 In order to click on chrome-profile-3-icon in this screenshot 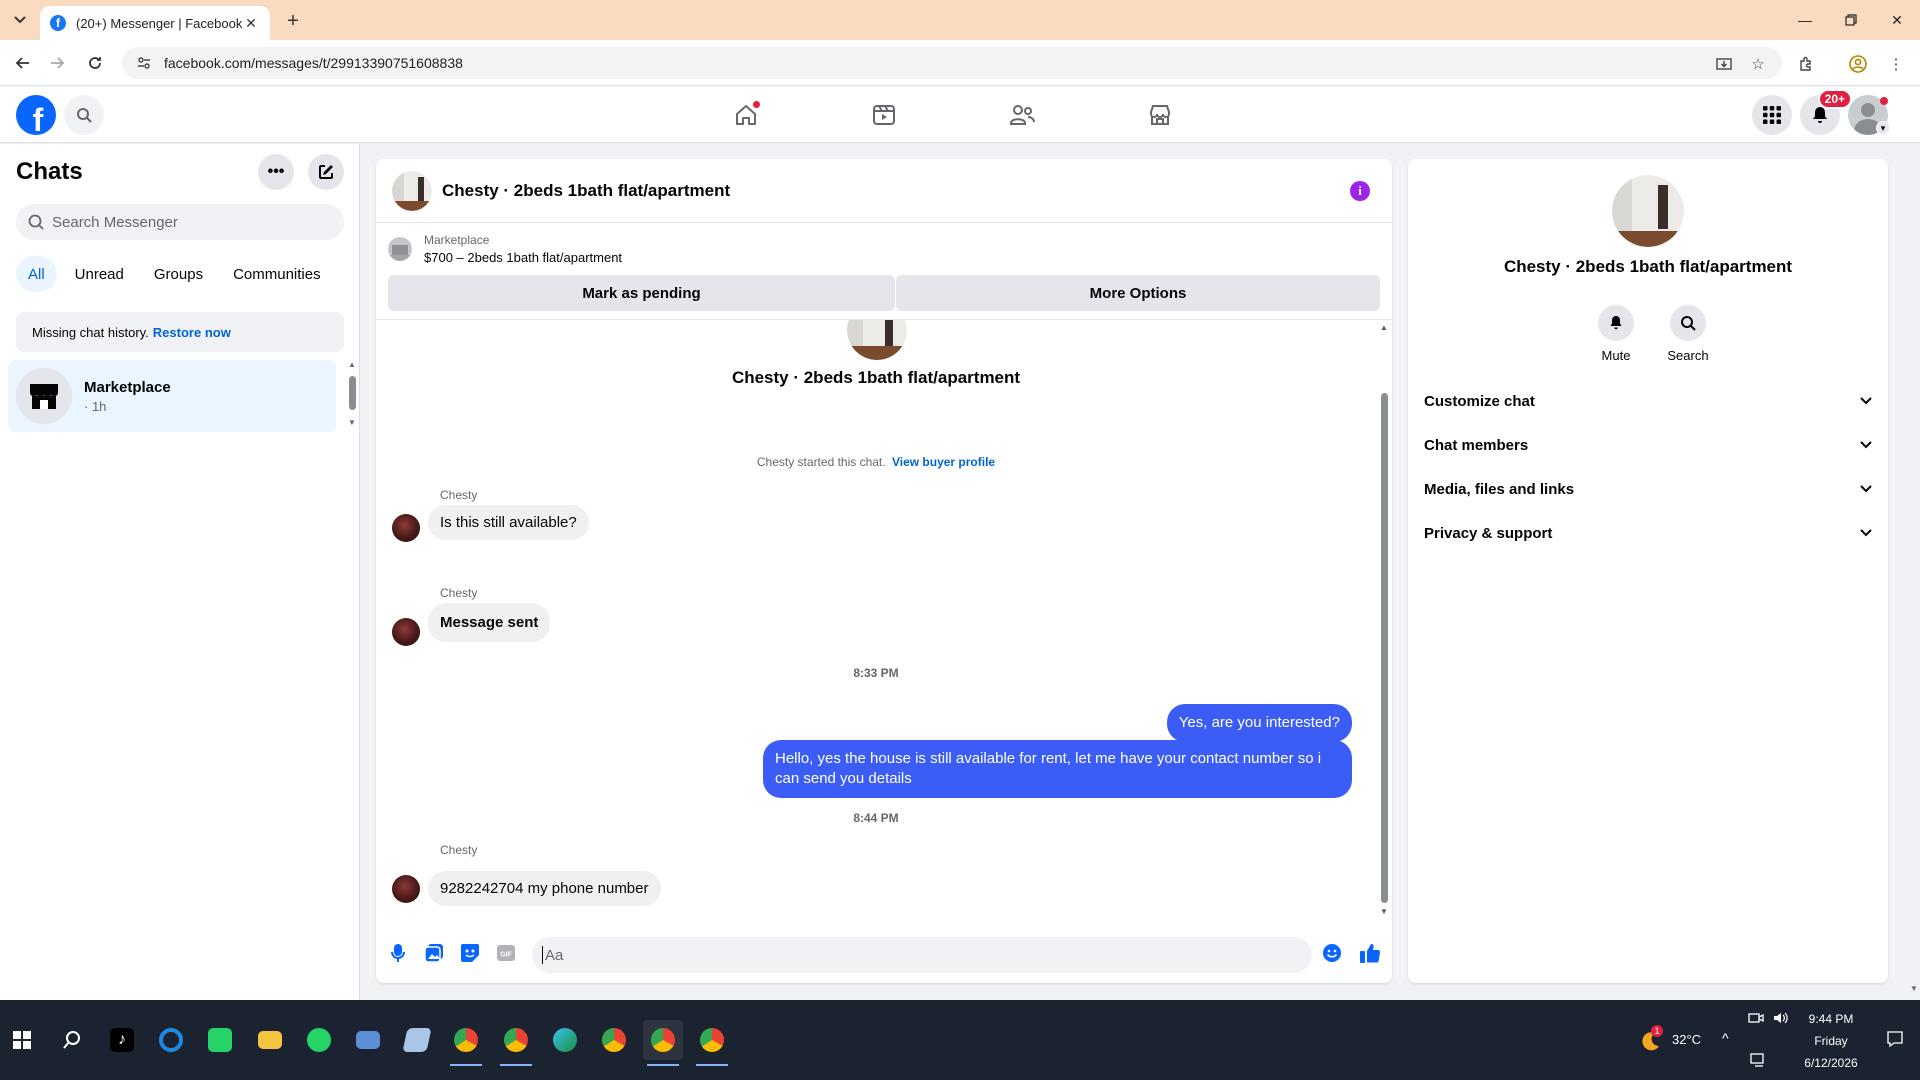, I will do `click(712, 1043)`.